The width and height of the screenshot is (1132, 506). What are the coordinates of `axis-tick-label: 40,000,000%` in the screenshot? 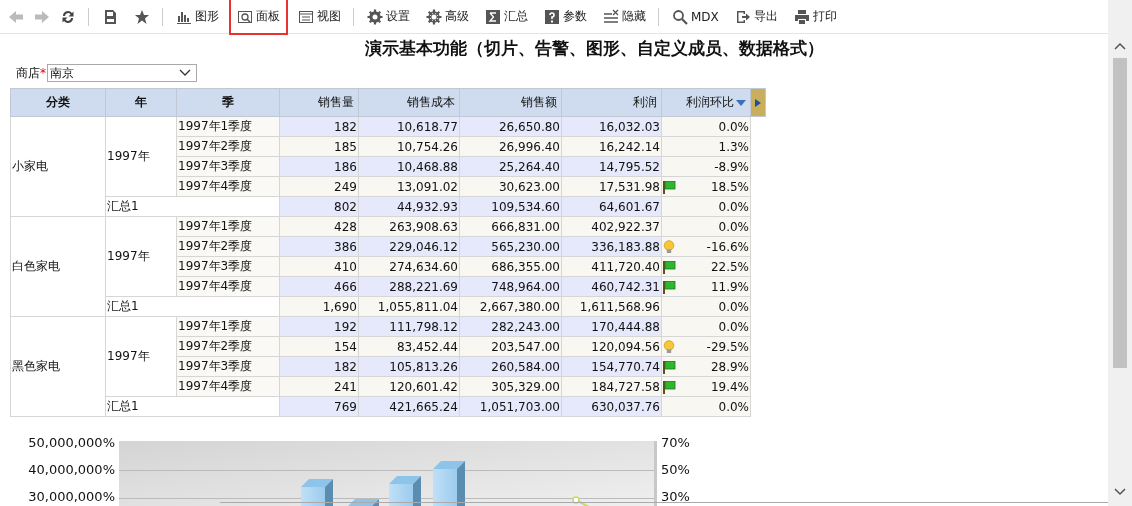 It's located at (71, 469).